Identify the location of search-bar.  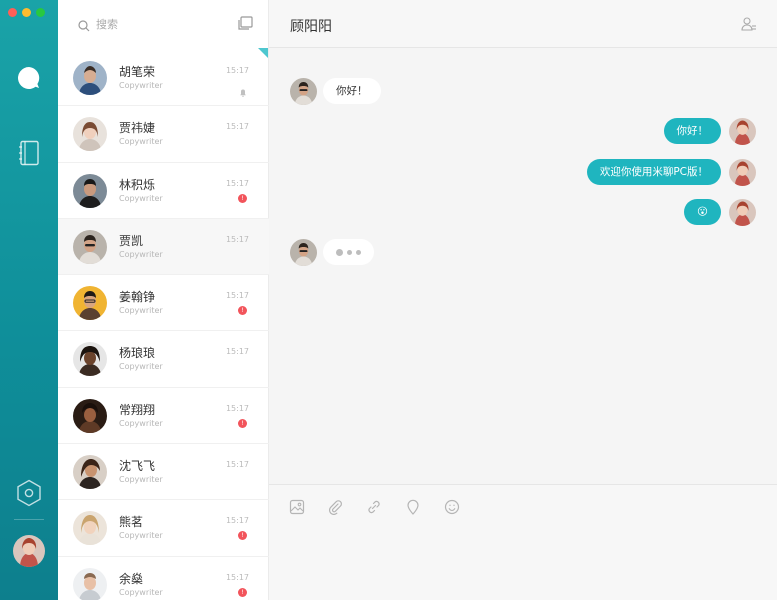
(163, 24).